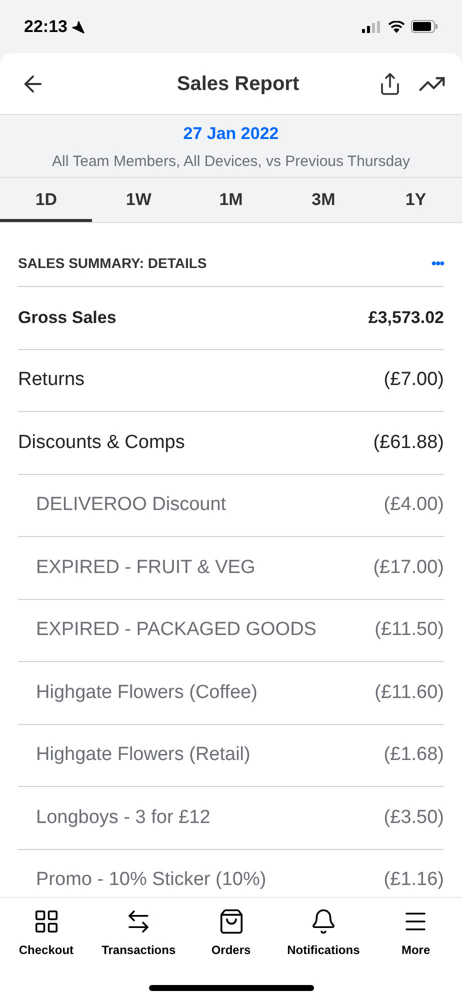  What do you see at coordinates (231, 921) in the screenshot?
I see `bag-icon` at bounding box center [231, 921].